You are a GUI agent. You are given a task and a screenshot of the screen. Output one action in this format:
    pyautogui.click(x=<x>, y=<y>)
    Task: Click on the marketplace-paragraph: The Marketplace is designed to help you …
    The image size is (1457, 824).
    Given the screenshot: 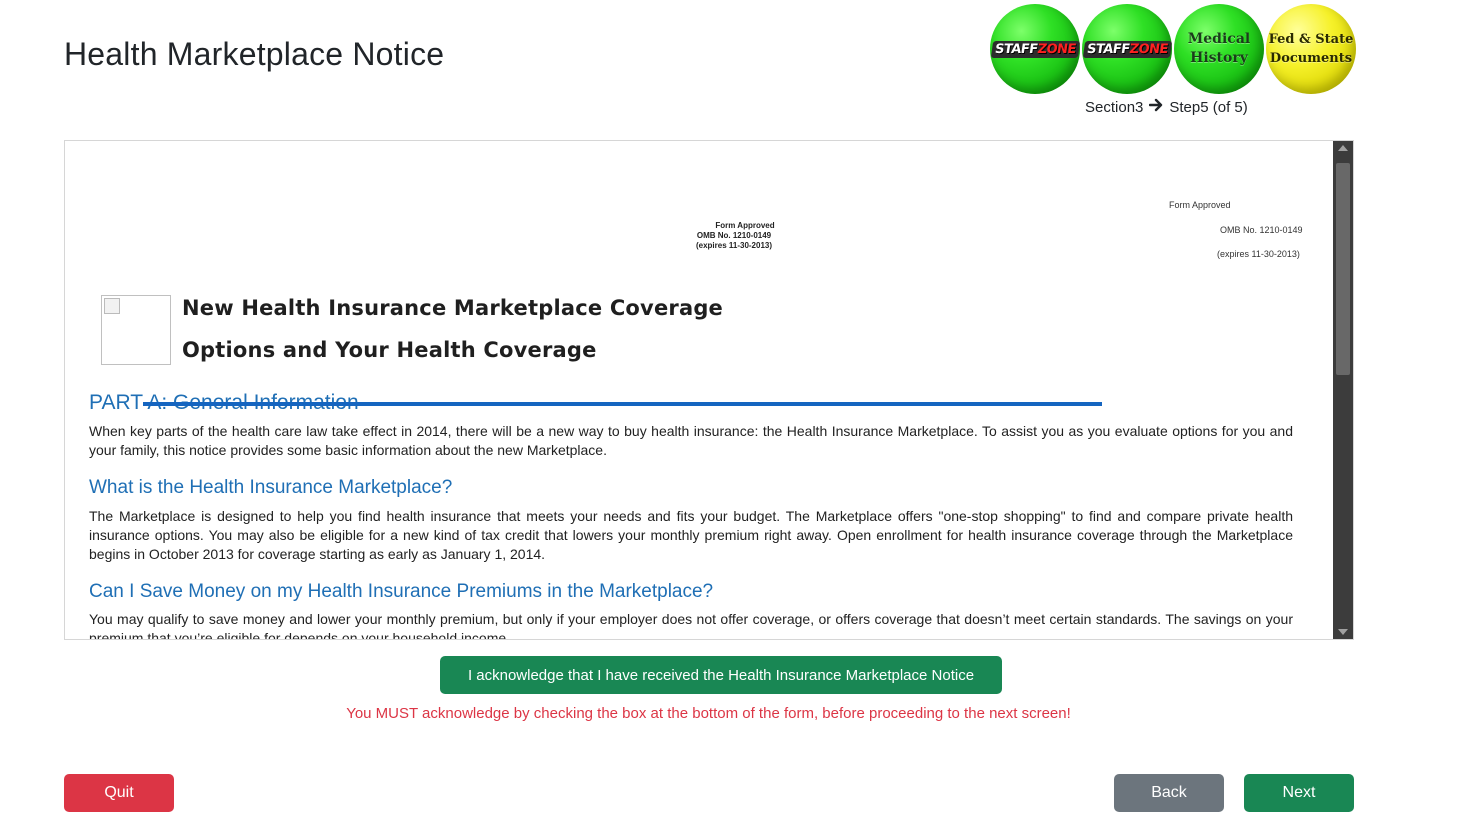 What is the action you would take?
    pyautogui.click(x=691, y=535)
    